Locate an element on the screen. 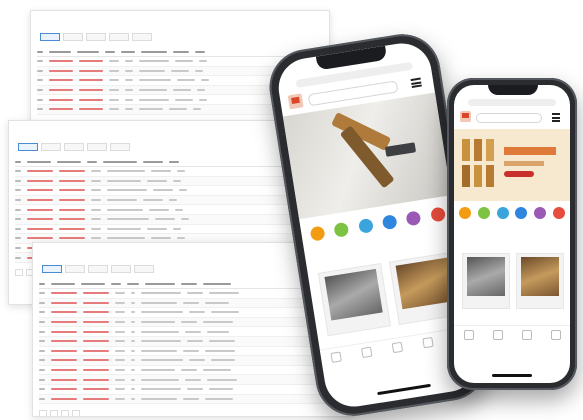 Image resolution: width=583 pixels, height=420 pixels. pagination is located at coordinates (196, 413).